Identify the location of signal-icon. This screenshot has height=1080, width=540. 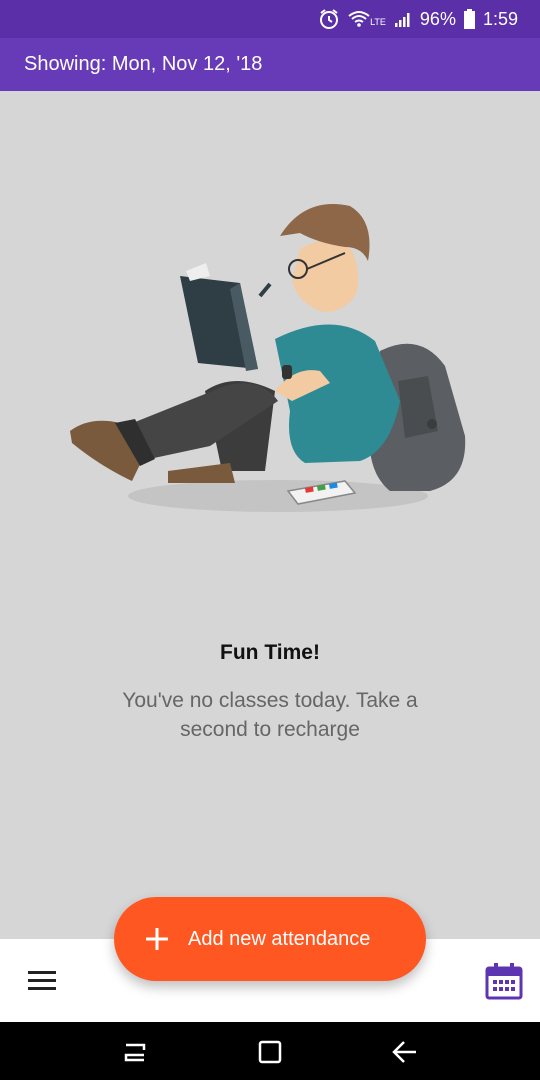
(403, 19).